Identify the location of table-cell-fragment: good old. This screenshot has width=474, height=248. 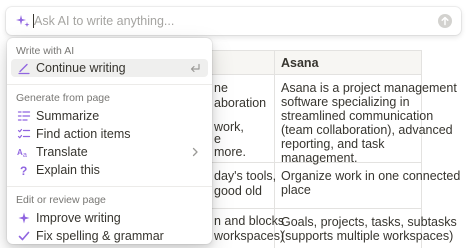
(238, 191).